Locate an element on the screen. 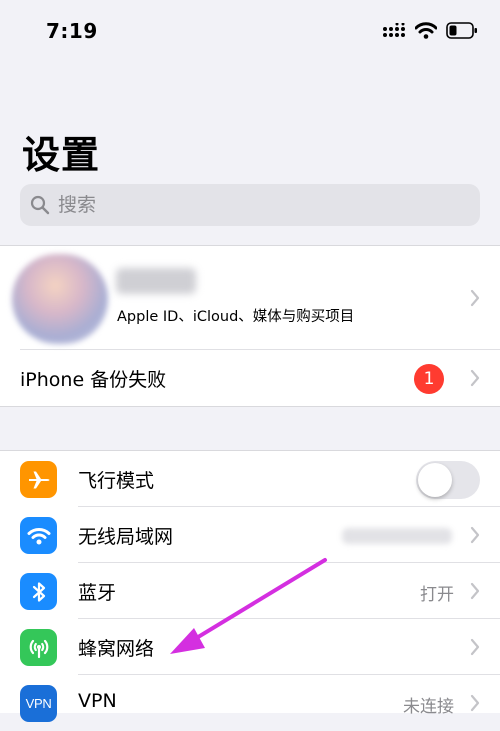 Image resolution: width=500 pixels, height=731 pixels. bluetooth-tile is located at coordinates (38, 591).